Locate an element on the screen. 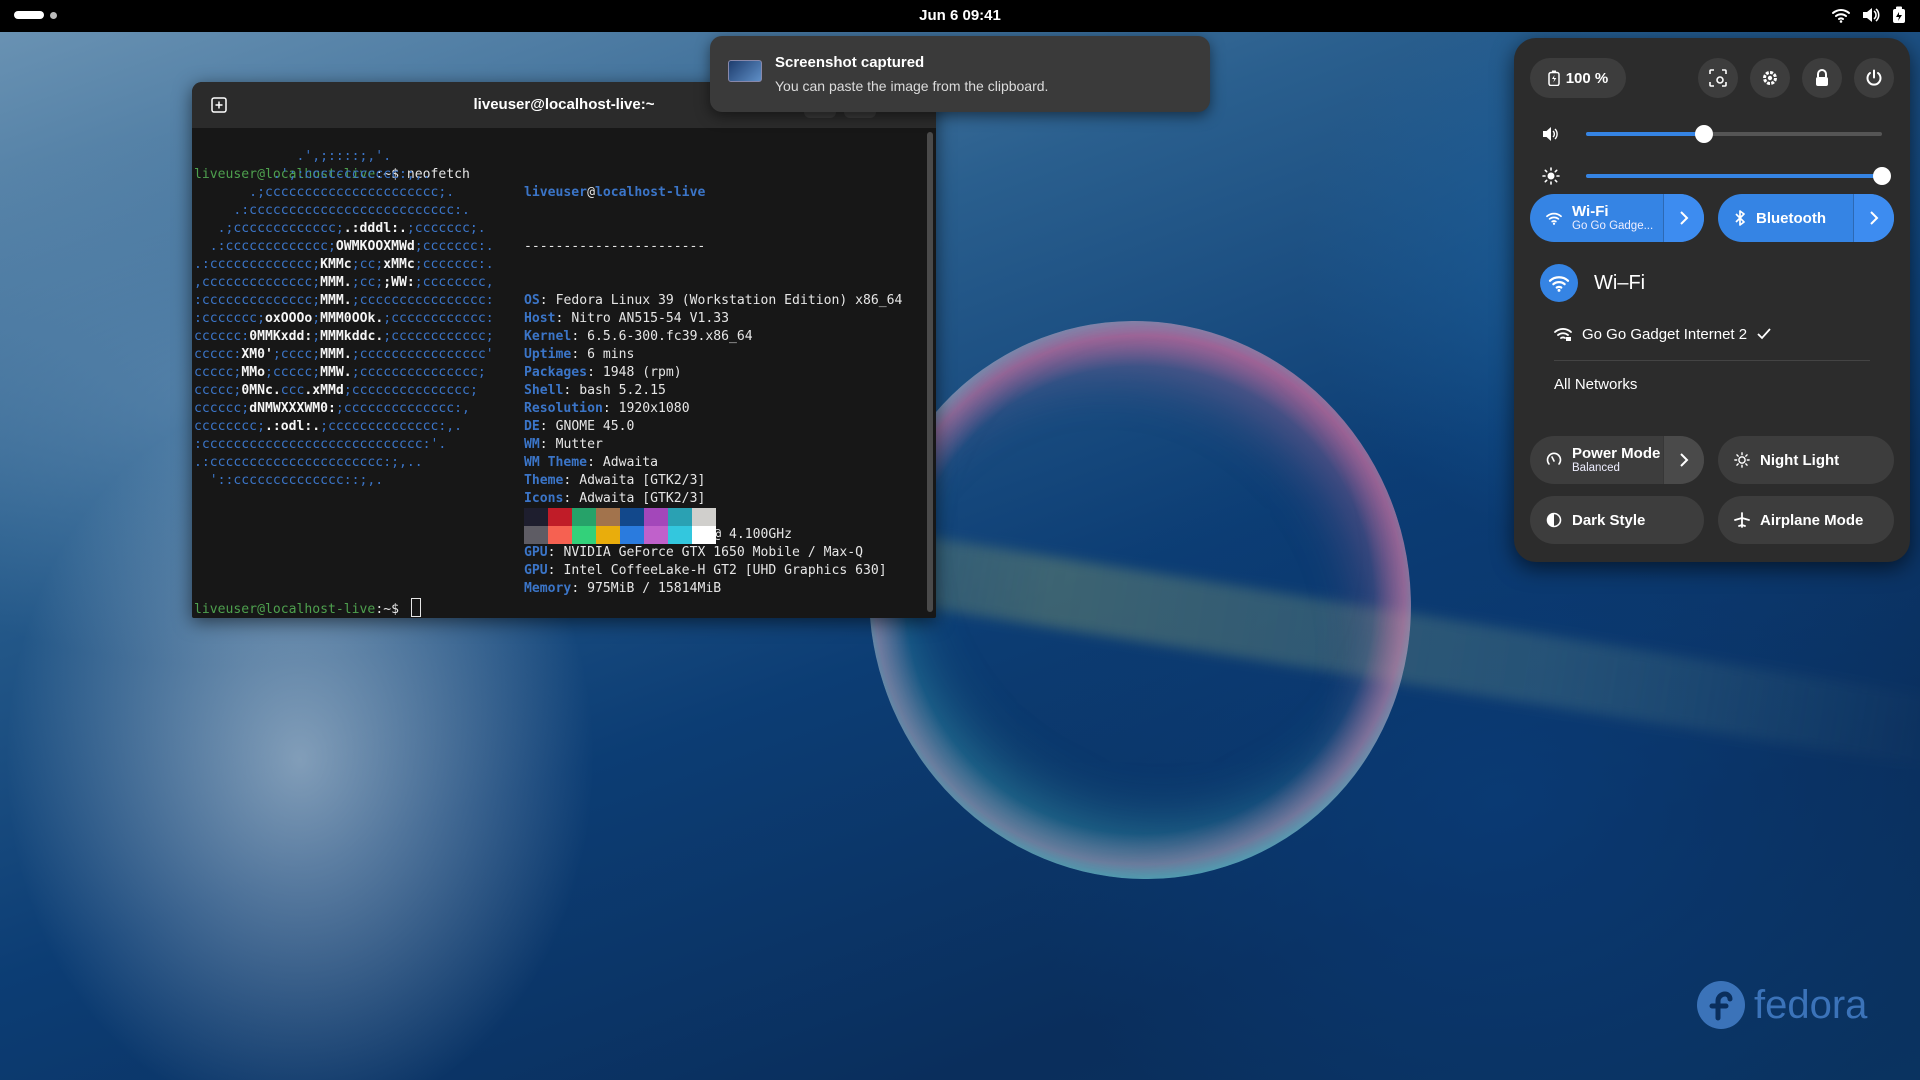 This screenshot has height=1080, width=1920. power-mode-title: Power Mode is located at coordinates (1616, 453).